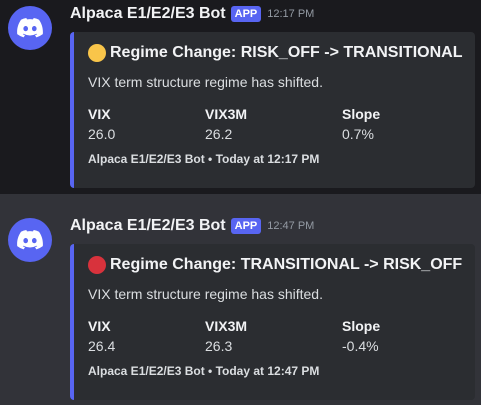 This screenshot has height=405, width=481. What do you see at coordinates (102, 134) in the screenshot?
I see `field-value: 26.0` at bounding box center [102, 134].